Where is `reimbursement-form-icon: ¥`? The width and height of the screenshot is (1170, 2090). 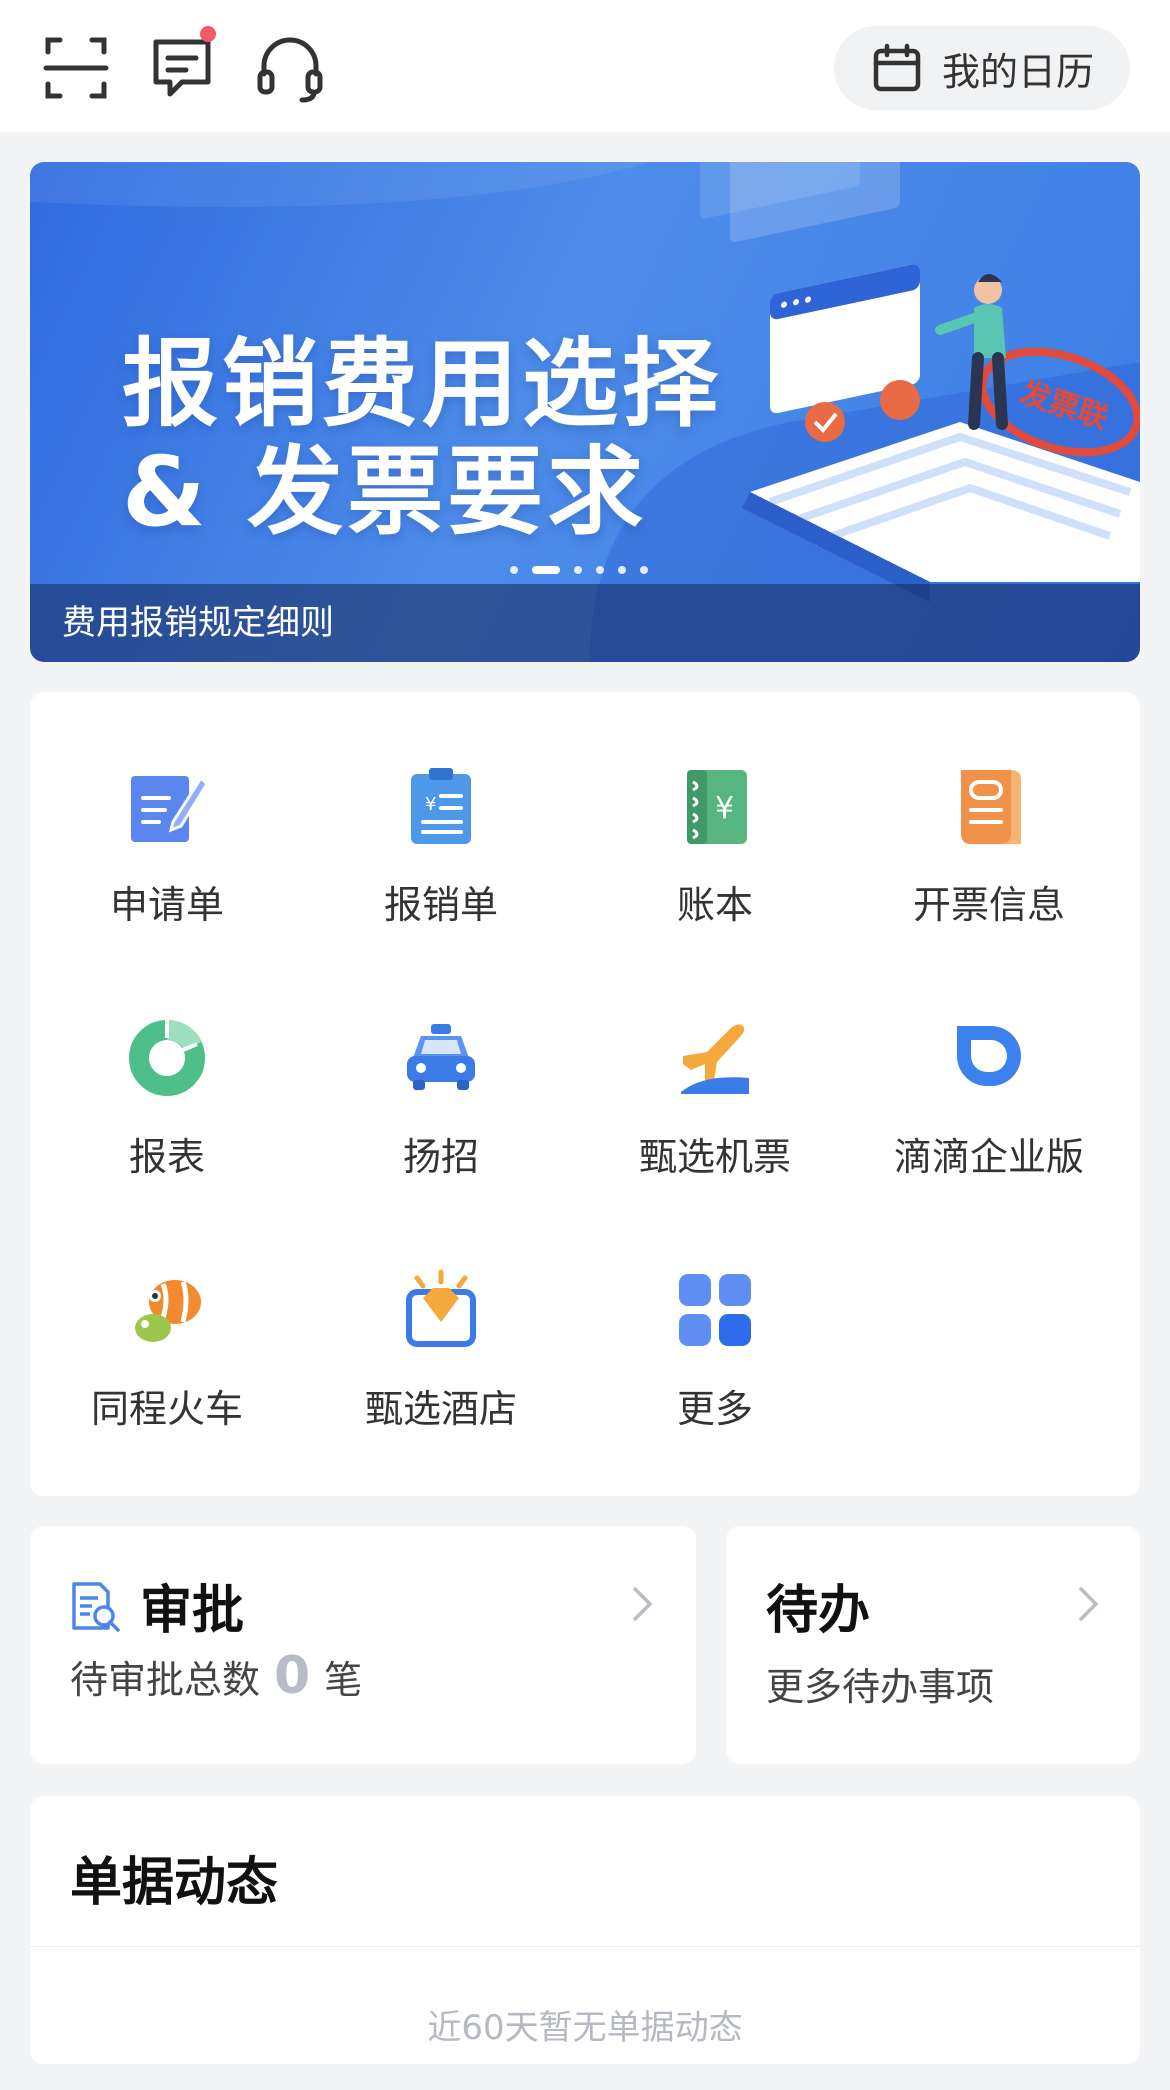
reimbursement-form-icon: ¥ is located at coordinates (441, 806).